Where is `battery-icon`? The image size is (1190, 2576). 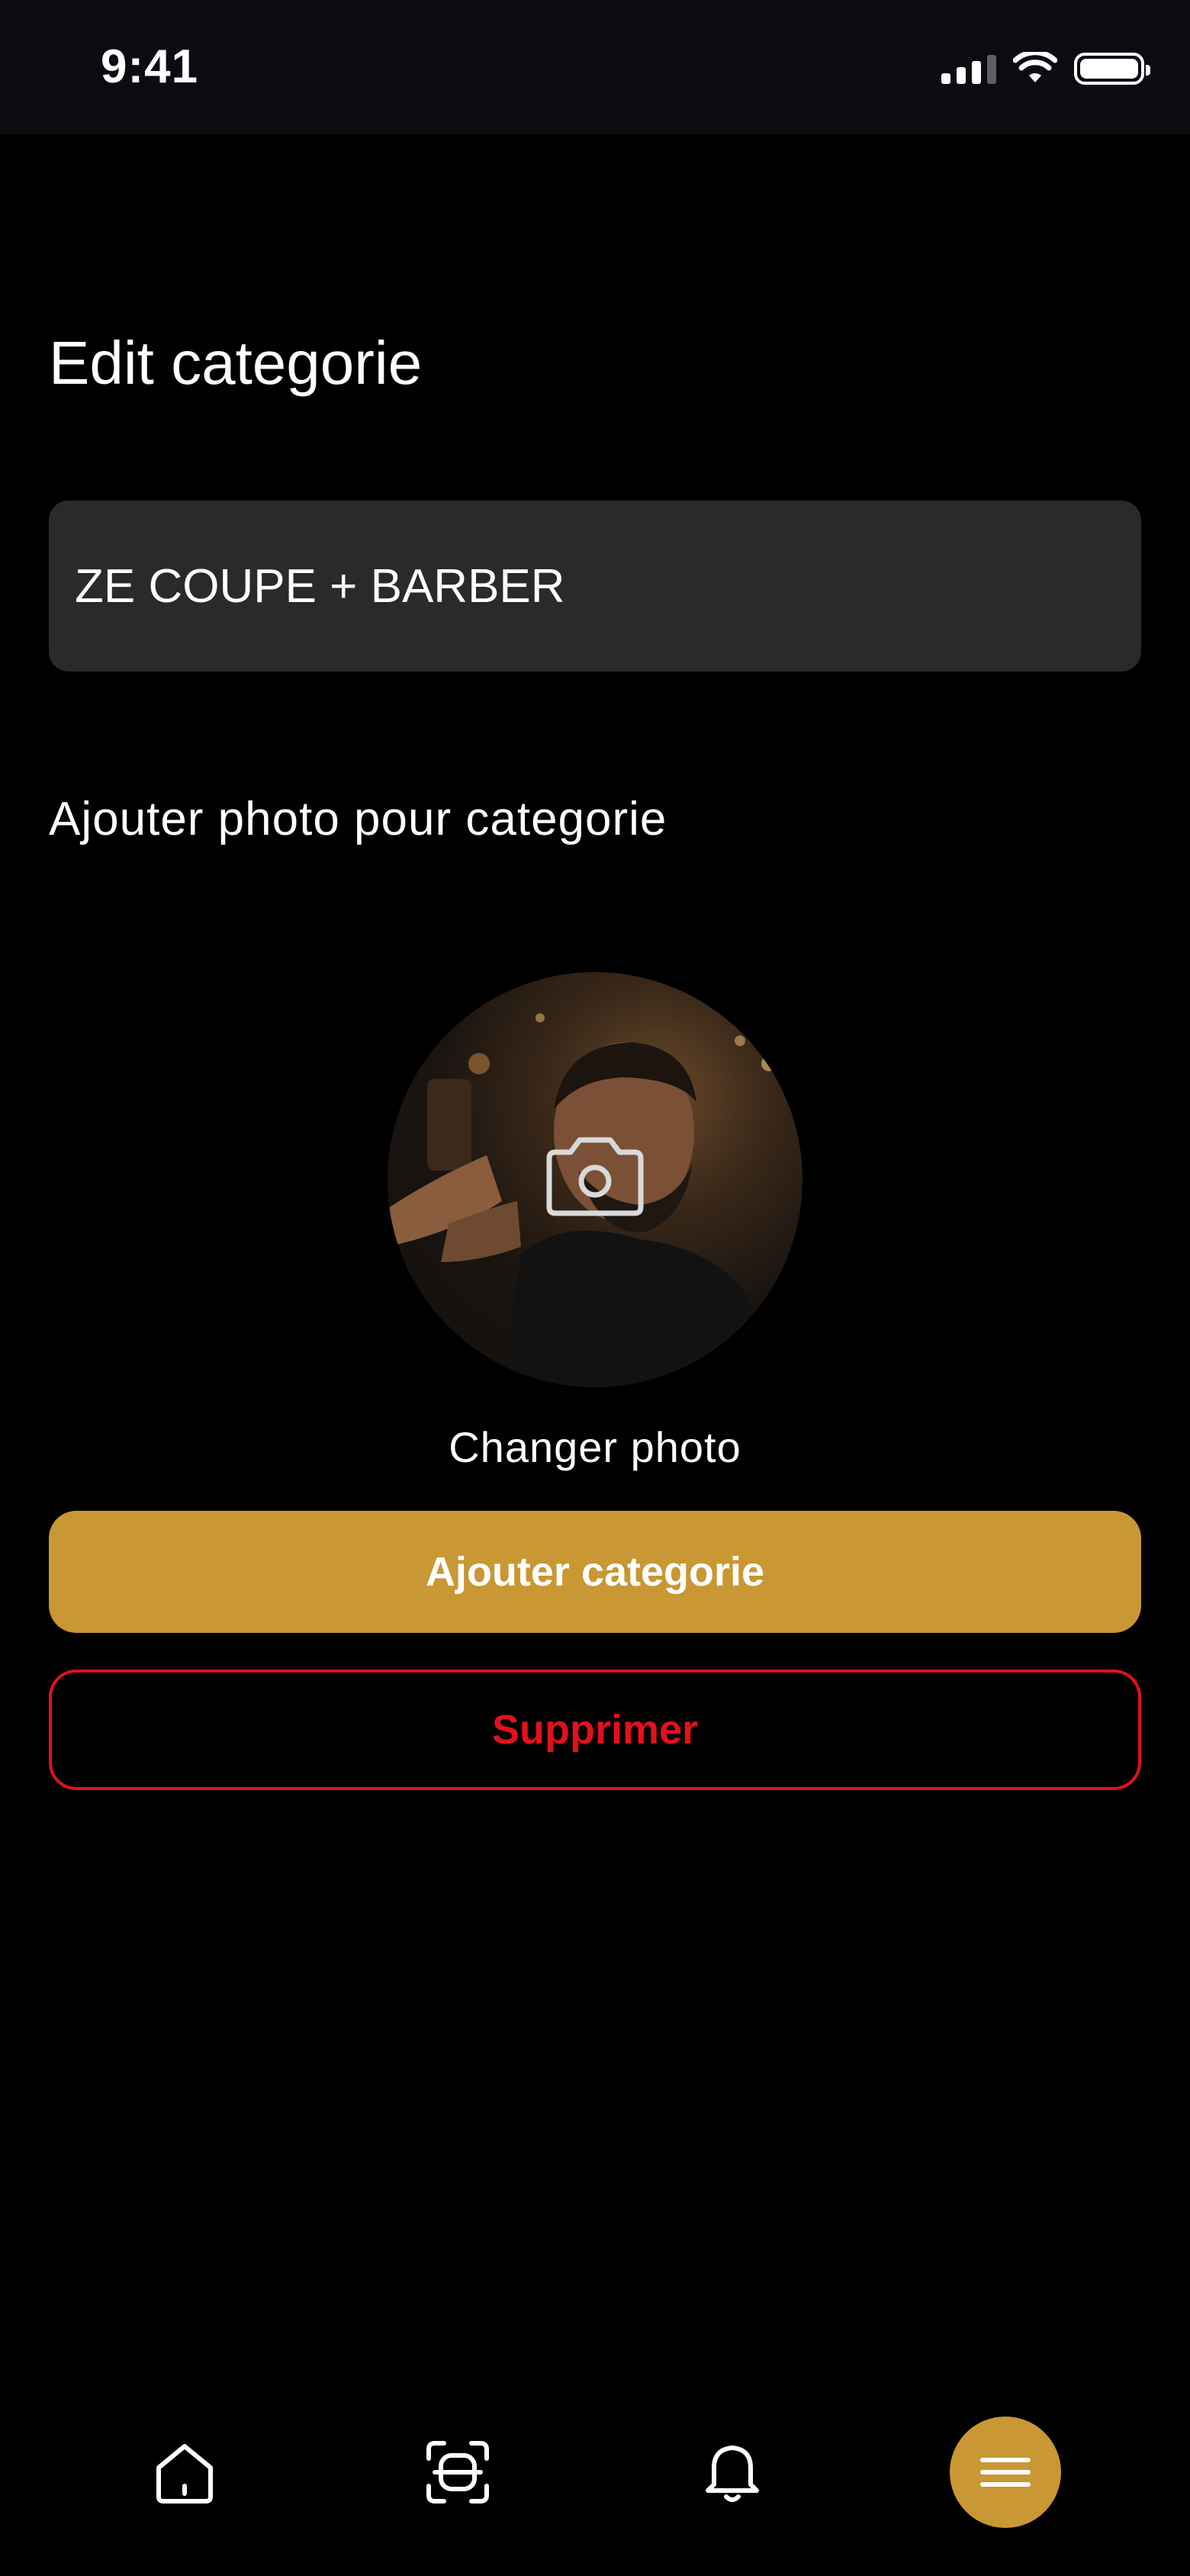 battery-icon is located at coordinates (1112, 69).